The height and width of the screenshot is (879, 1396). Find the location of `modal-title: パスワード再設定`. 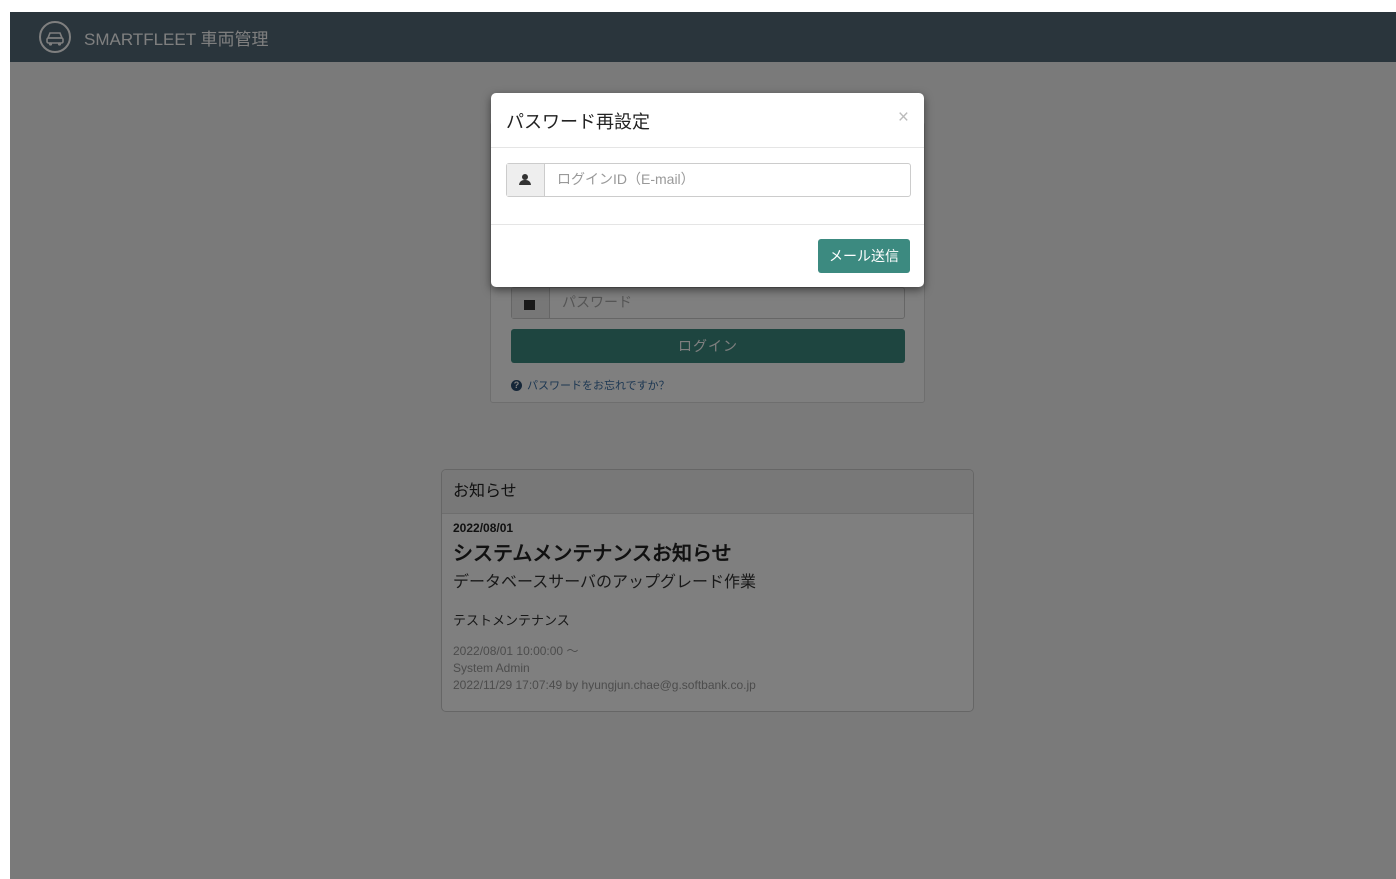

modal-title: パスワード再設定 is located at coordinates (578, 122).